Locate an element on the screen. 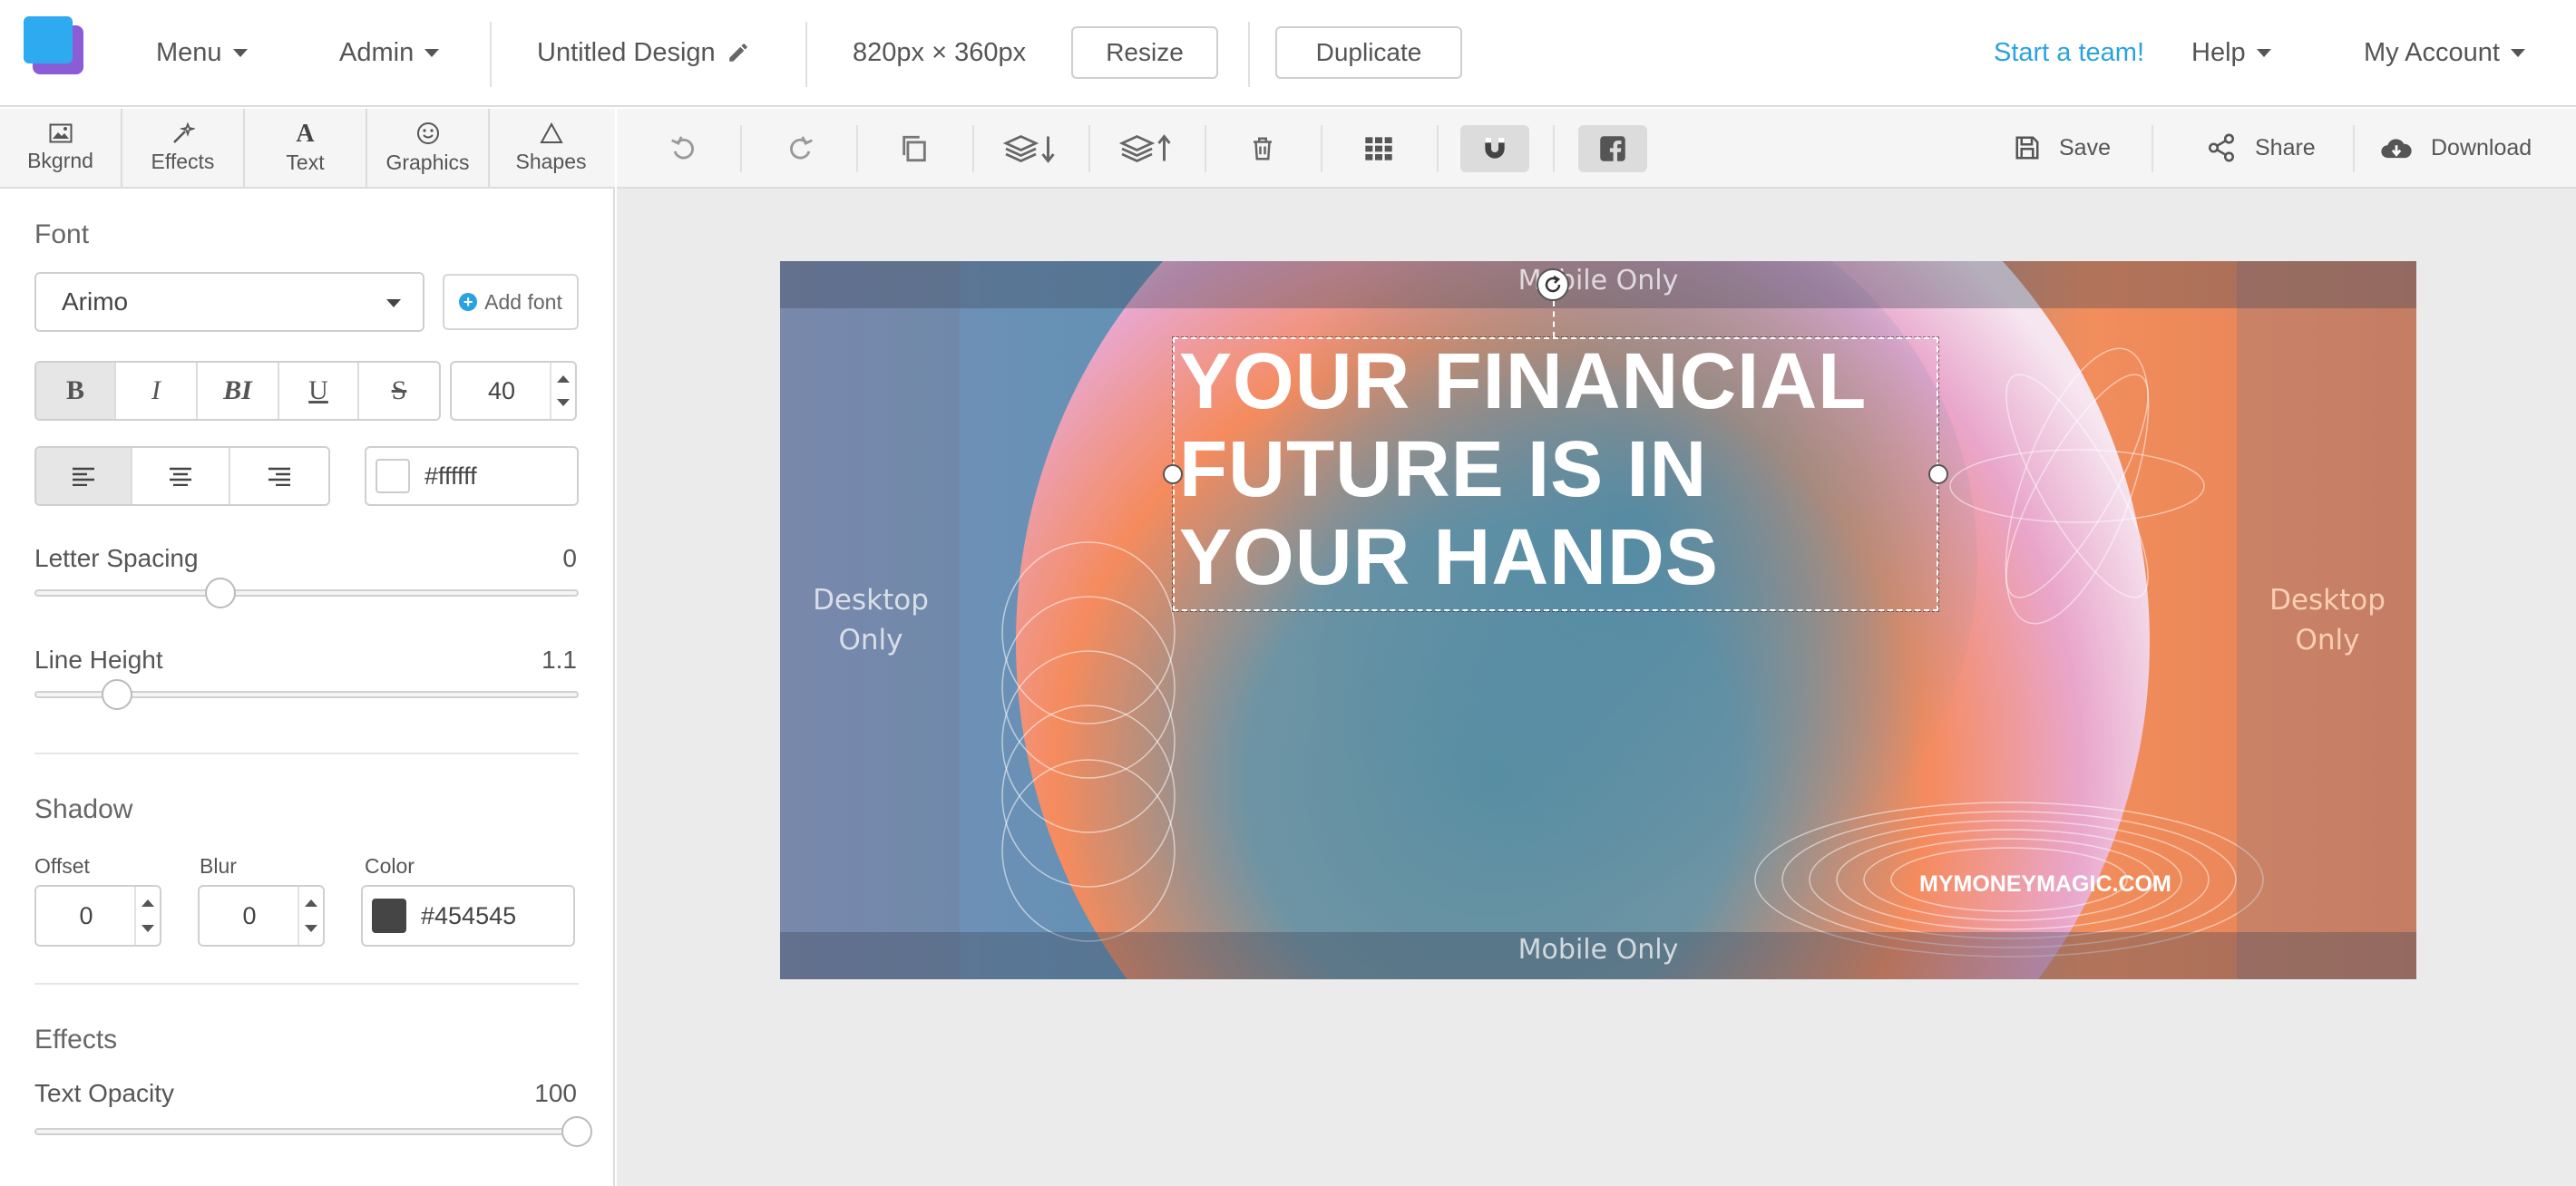  magnet-icon is located at coordinates (1495, 148).